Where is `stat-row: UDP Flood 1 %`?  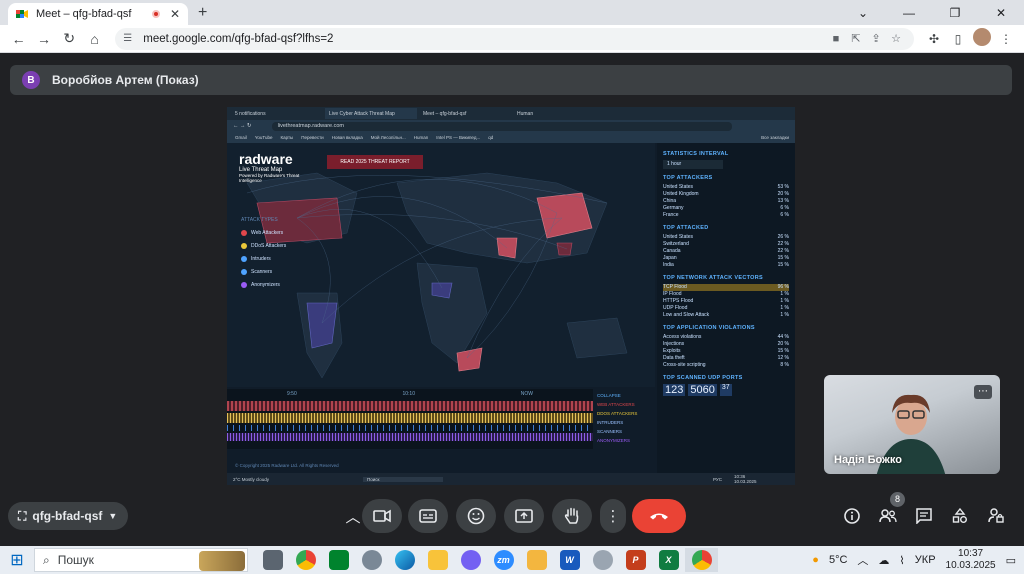 stat-row: UDP Flood 1 % is located at coordinates (726, 308).